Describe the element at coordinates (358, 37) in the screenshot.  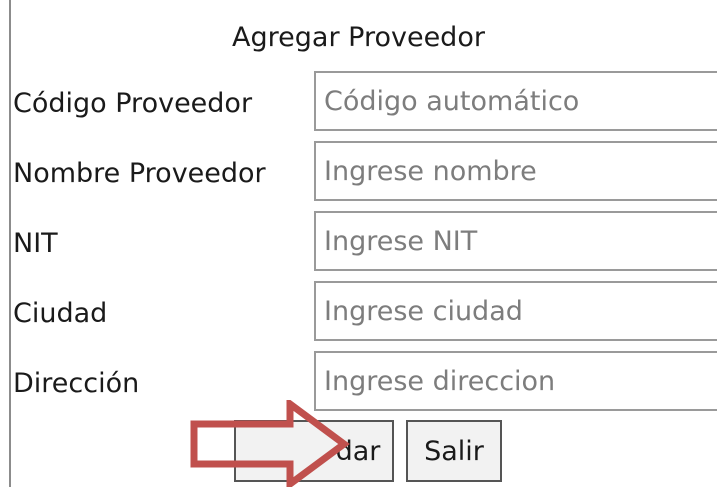
I see `form-title: Agregar Proveedor` at that location.